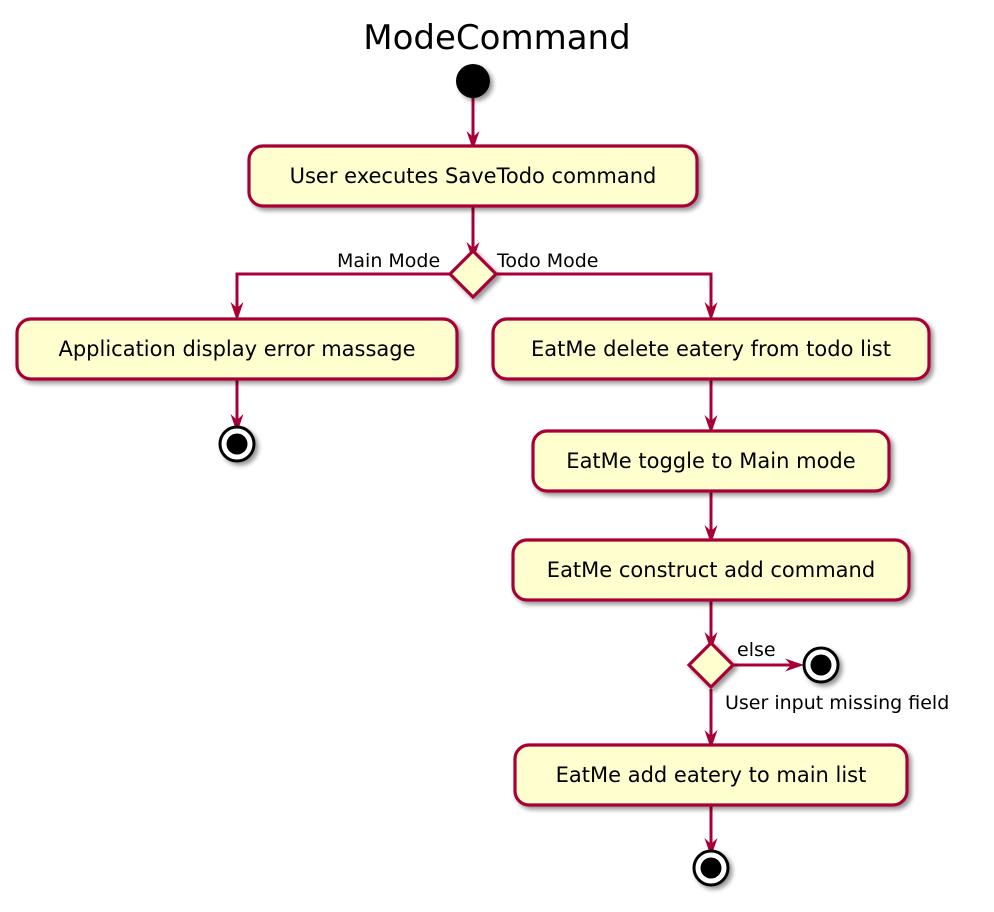 This screenshot has height=912, width=994. Describe the element at coordinates (821, 665) in the screenshot. I see `end-else-node` at that location.